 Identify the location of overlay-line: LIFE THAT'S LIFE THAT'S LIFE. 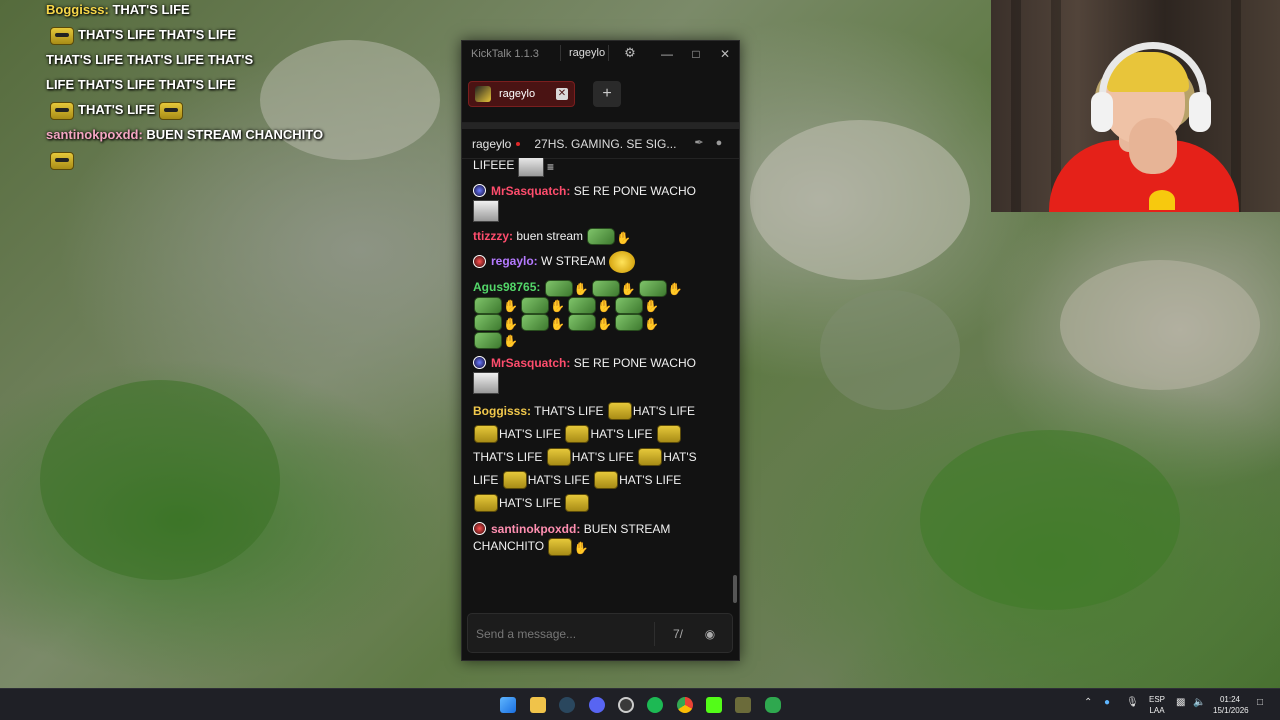
(206, 84).